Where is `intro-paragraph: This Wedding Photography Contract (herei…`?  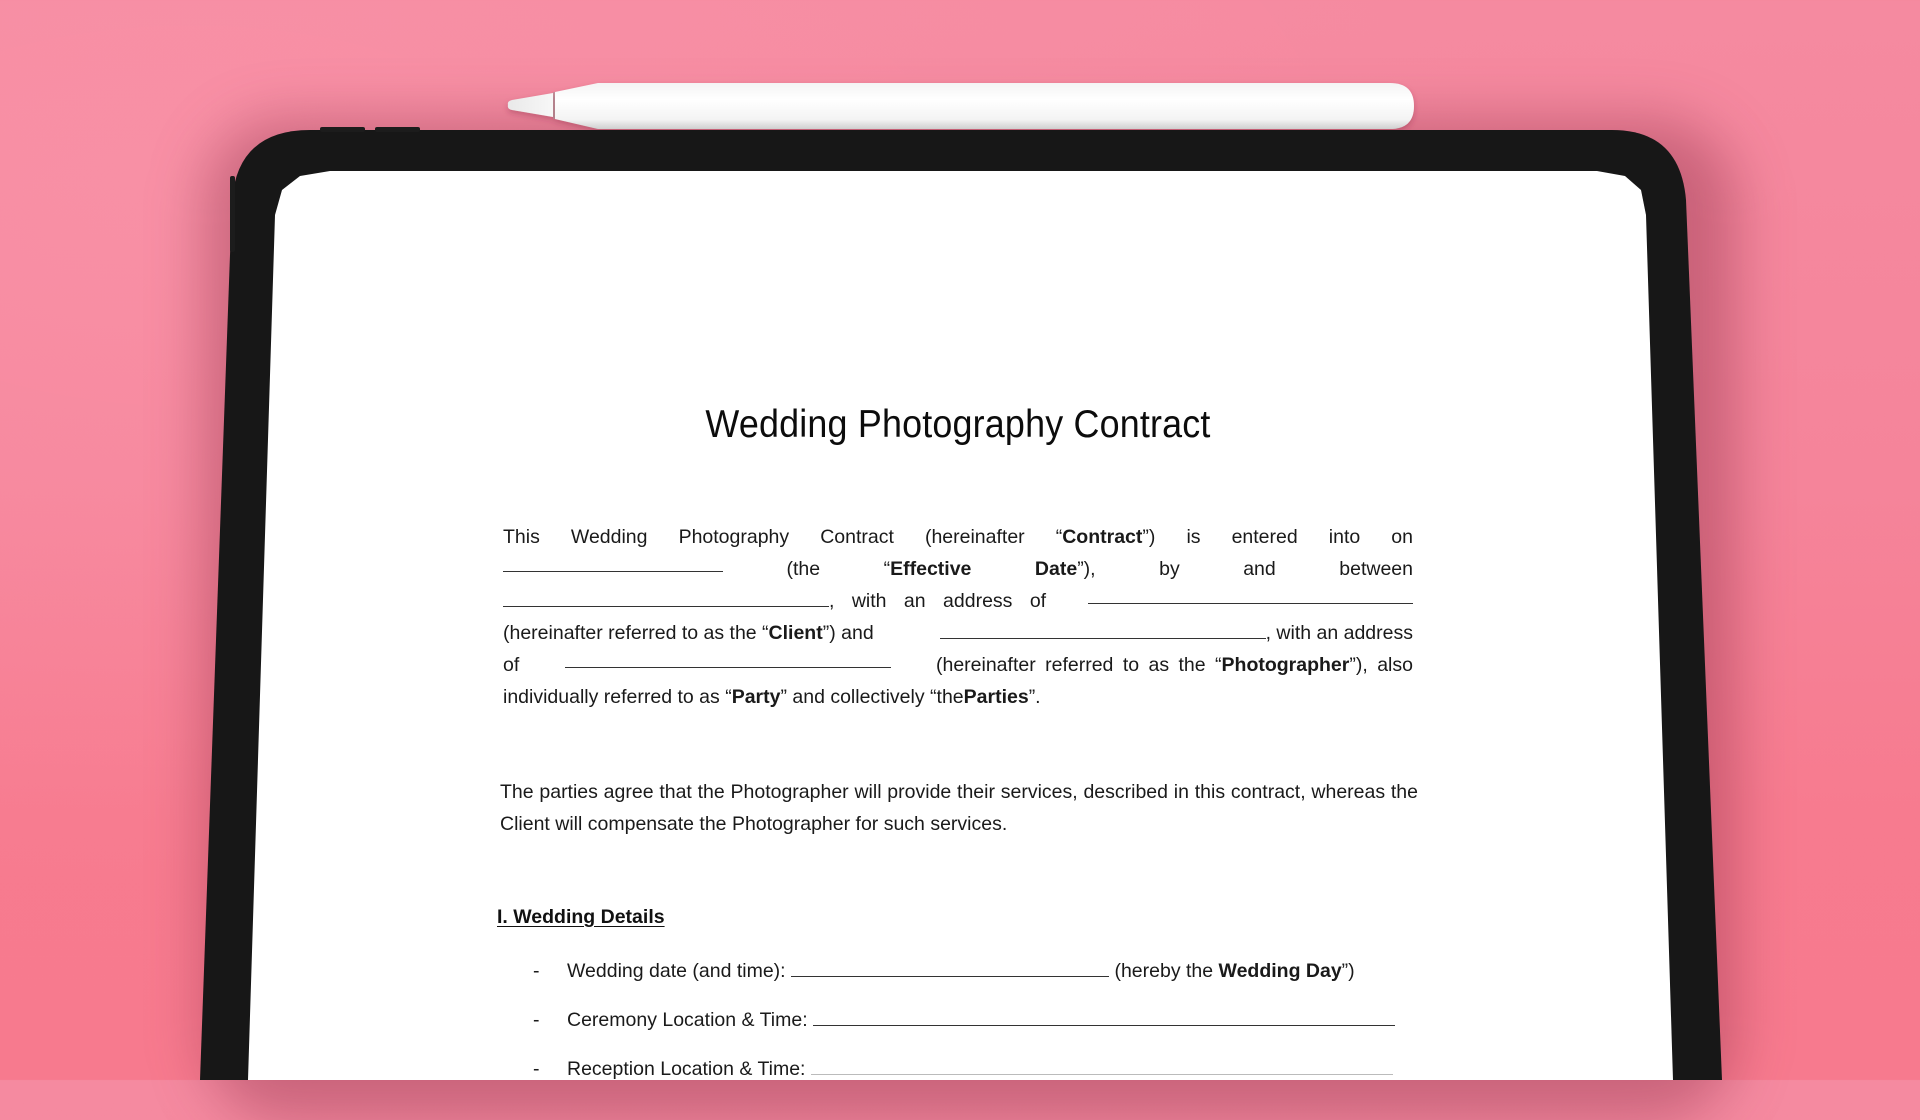 intro-paragraph: This Wedding Photography Contract (herei… is located at coordinates (958, 617).